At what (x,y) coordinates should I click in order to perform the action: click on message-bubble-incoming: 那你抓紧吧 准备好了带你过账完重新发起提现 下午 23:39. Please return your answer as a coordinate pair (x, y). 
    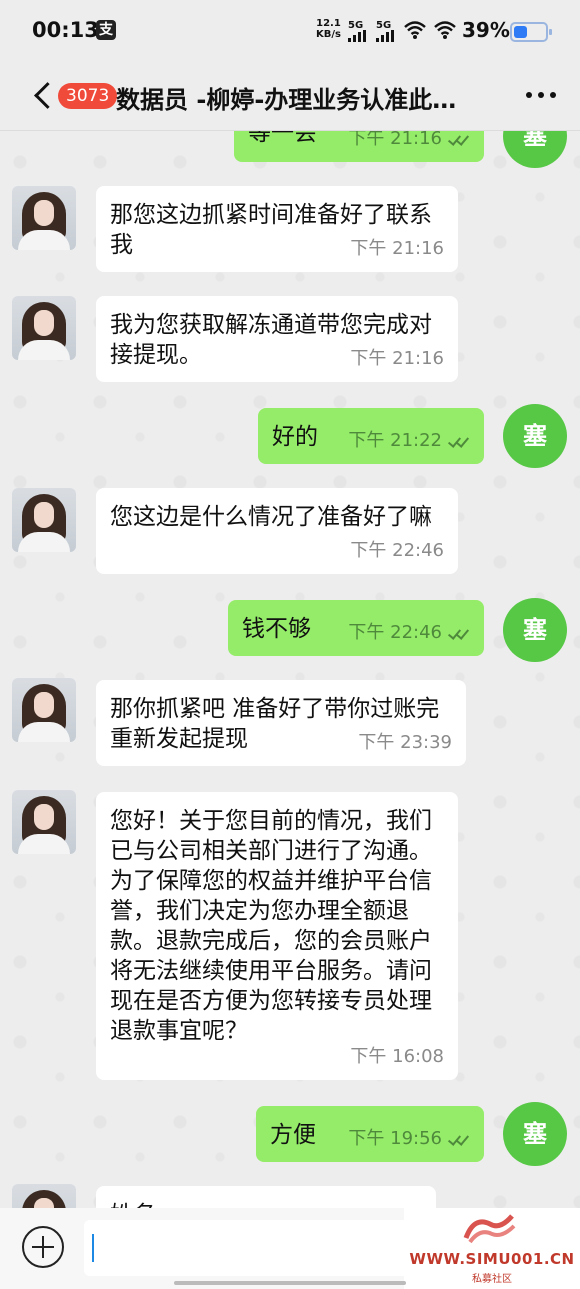
    Looking at the image, I should click on (281, 723).